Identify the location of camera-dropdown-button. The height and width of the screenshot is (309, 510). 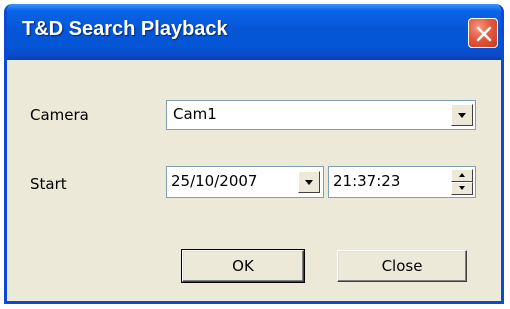
(462, 115).